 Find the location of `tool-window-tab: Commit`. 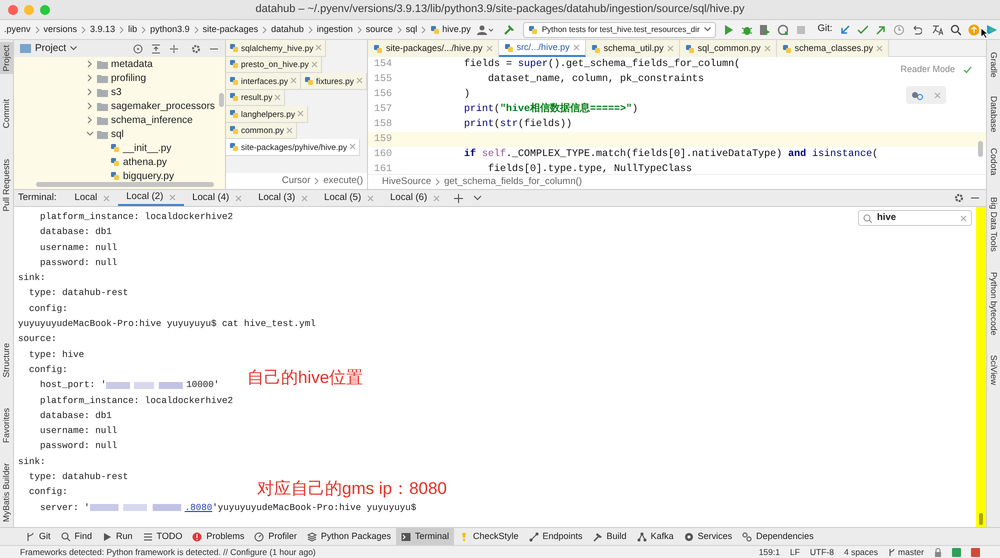

tool-window-tab: Commit is located at coordinates (7, 114).